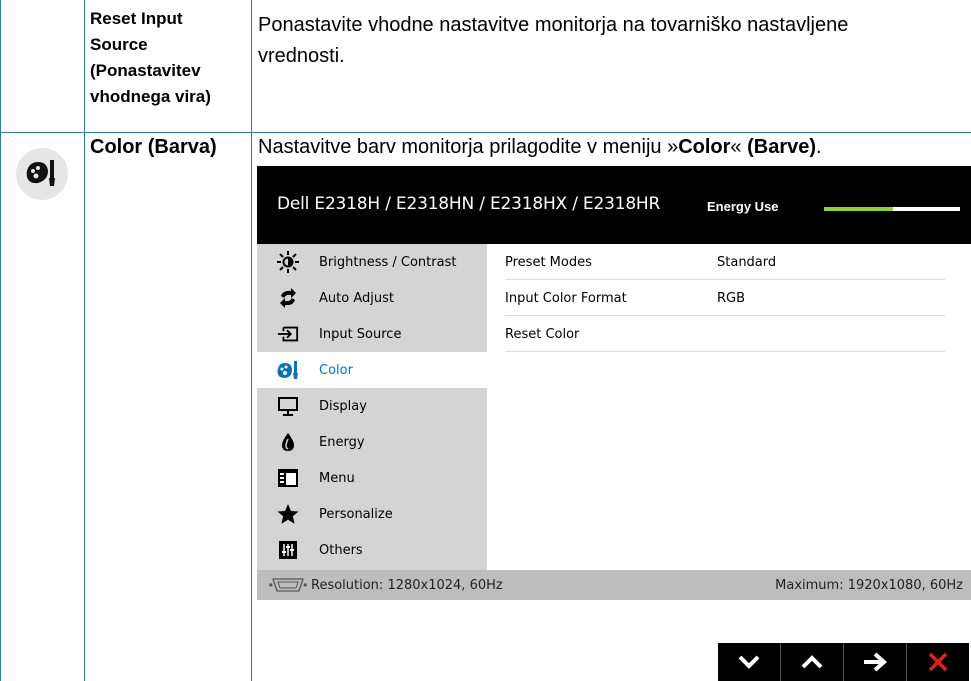 The image size is (971, 681). I want to click on menu-item-others: Others, so click(372, 550).